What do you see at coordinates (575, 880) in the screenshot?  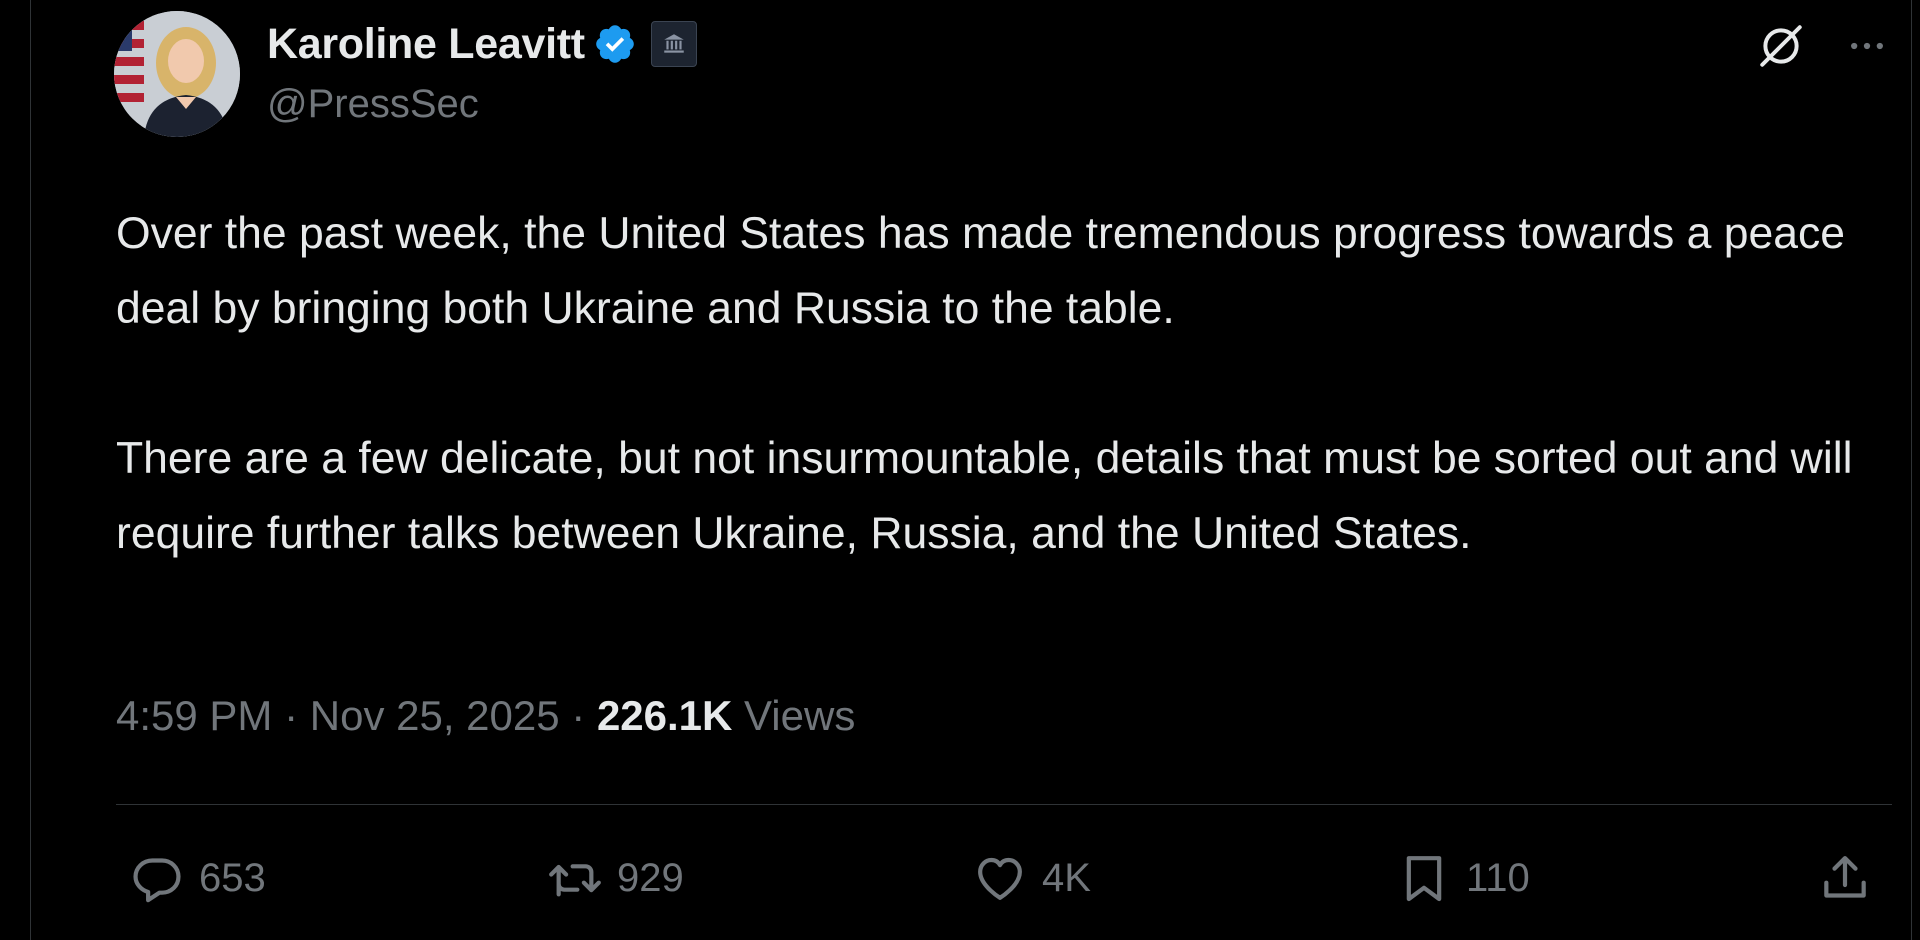 I see `retweet-icon` at bounding box center [575, 880].